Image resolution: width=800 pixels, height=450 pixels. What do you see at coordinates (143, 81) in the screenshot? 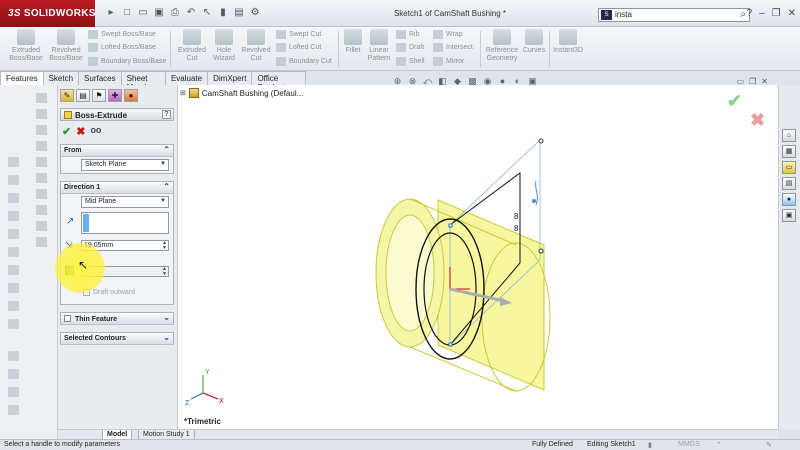
I see `tab-sheet-metal: Sheet Metal` at bounding box center [143, 81].